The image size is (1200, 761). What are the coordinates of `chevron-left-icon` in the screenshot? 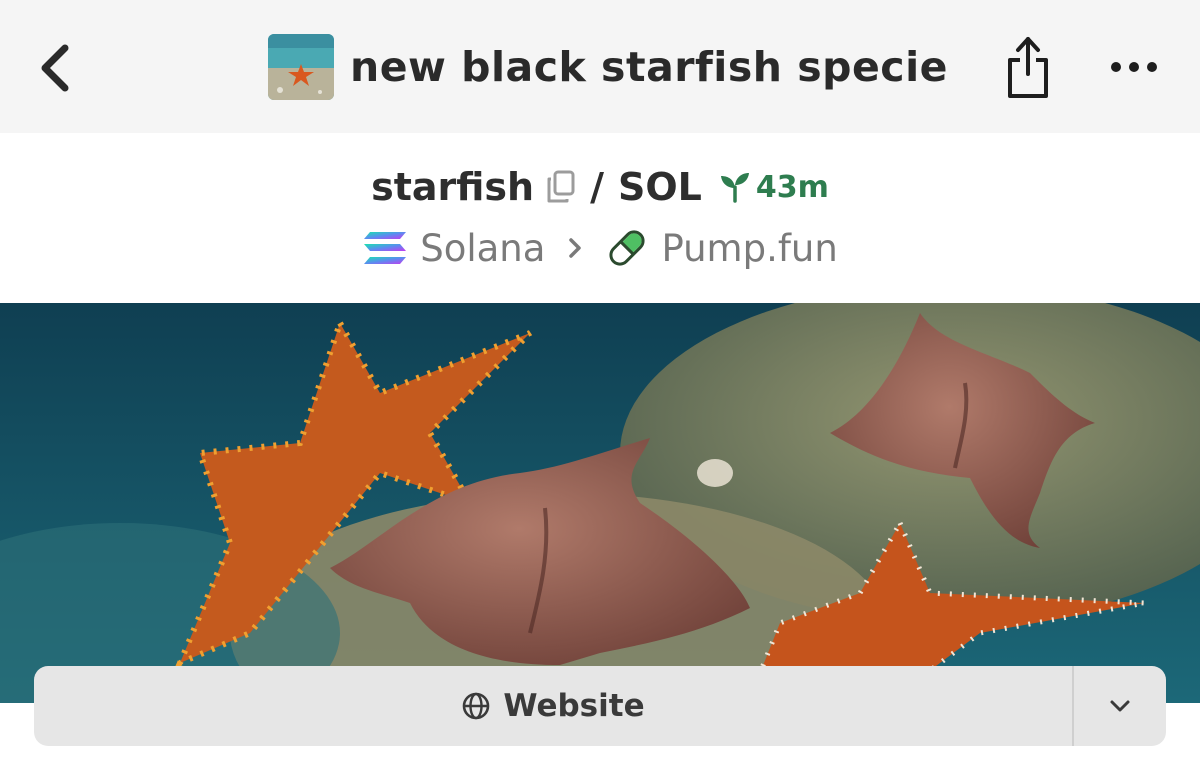 It's located at (55, 68).